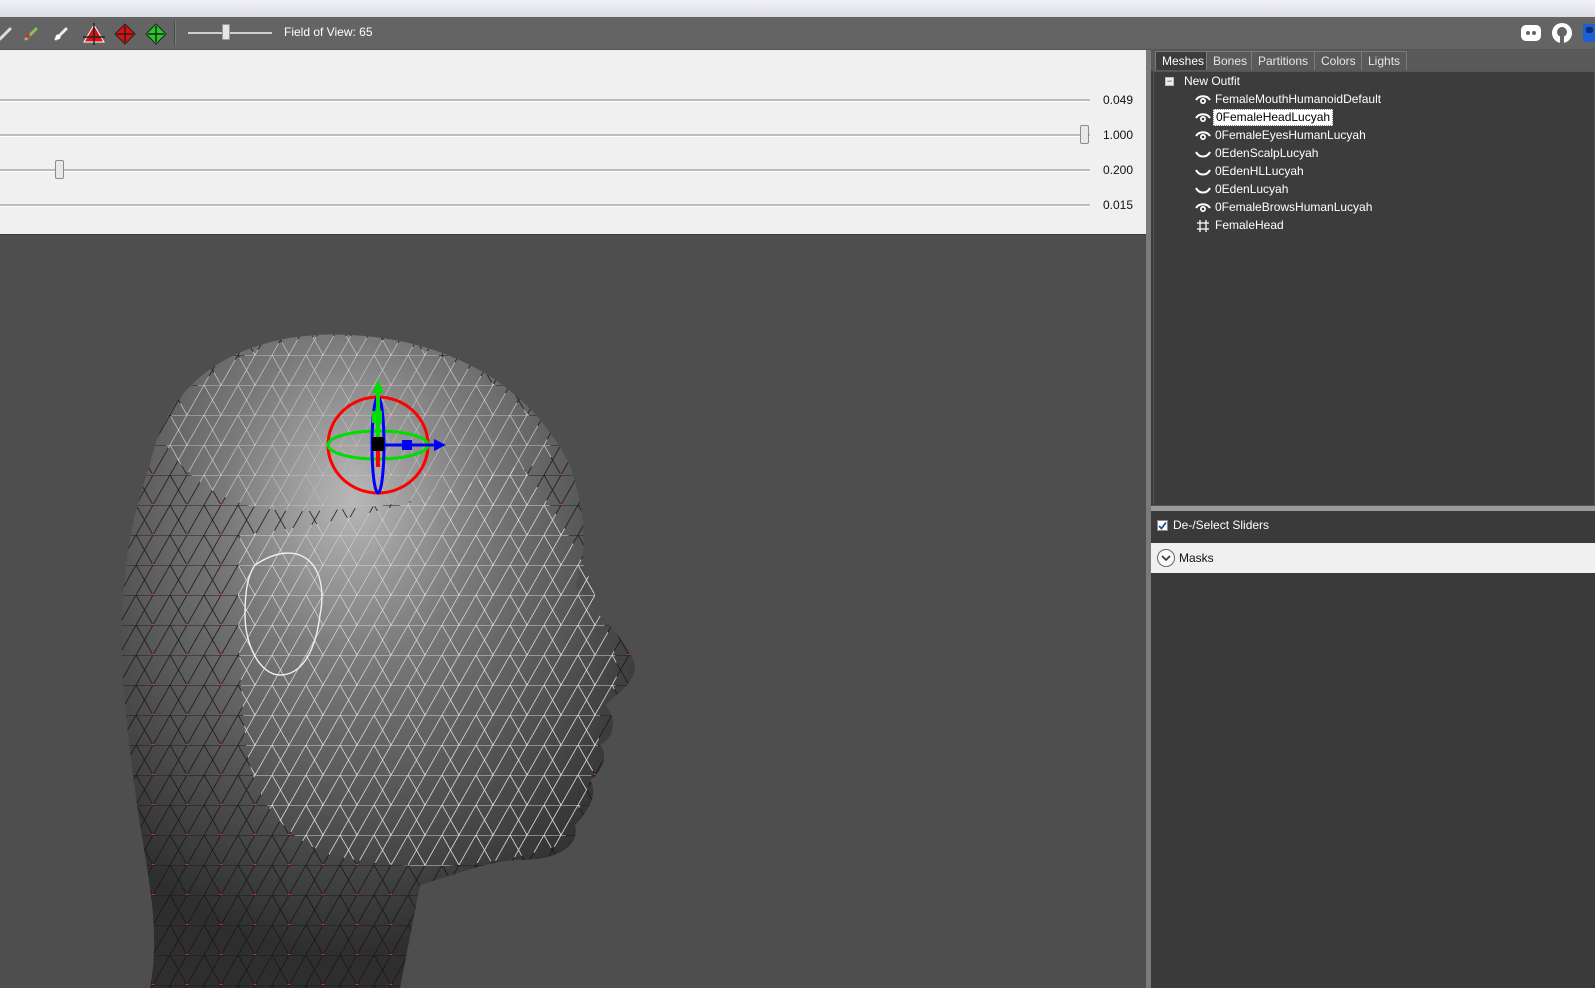  What do you see at coordinates (175, 33) in the screenshot?
I see `toolbar-separator` at bounding box center [175, 33].